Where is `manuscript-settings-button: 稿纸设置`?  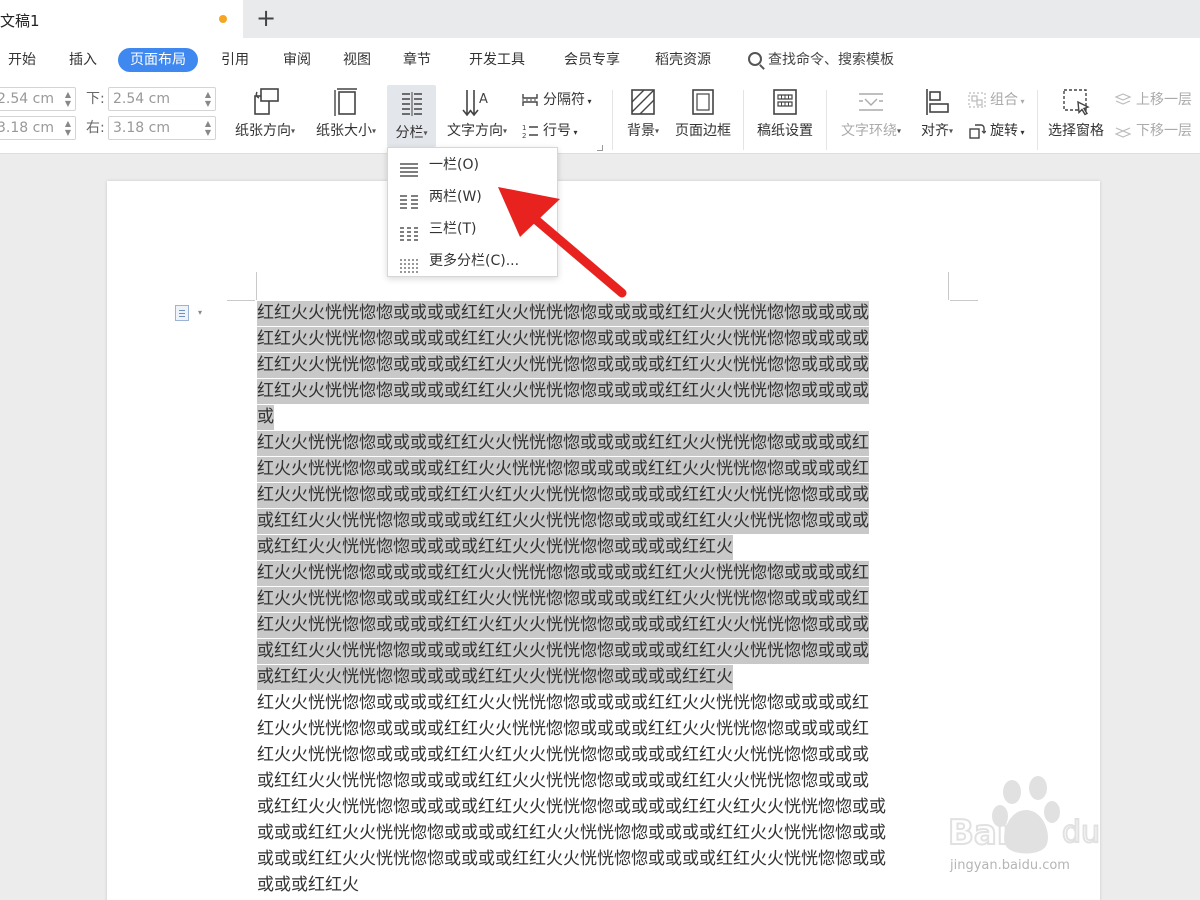
manuscript-settings-button: 稿纸设置 is located at coordinates (785, 113).